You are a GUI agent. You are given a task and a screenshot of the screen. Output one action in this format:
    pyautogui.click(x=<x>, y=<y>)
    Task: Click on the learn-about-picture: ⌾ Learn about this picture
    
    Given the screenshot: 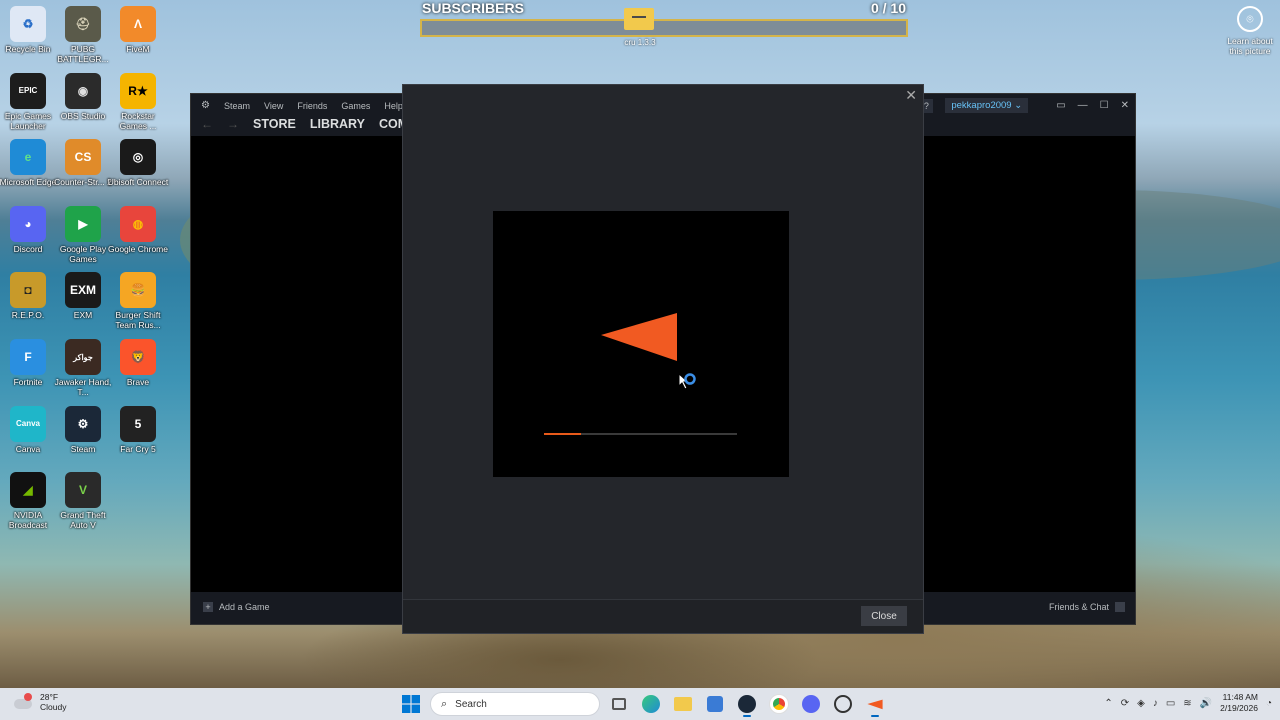 What is the action you would take?
    pyautogui.click(x=1250, y=31)
    